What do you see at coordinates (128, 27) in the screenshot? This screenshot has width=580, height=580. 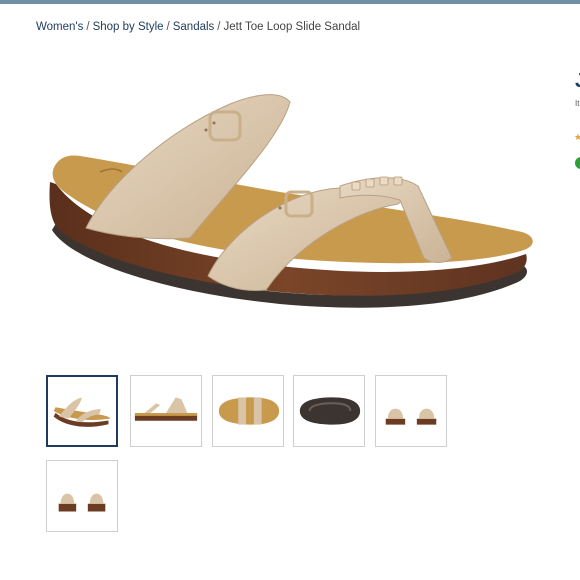 I see `breadcrumb-link-shop-by-style: Shop by Style` at bounding box center [128, 27].